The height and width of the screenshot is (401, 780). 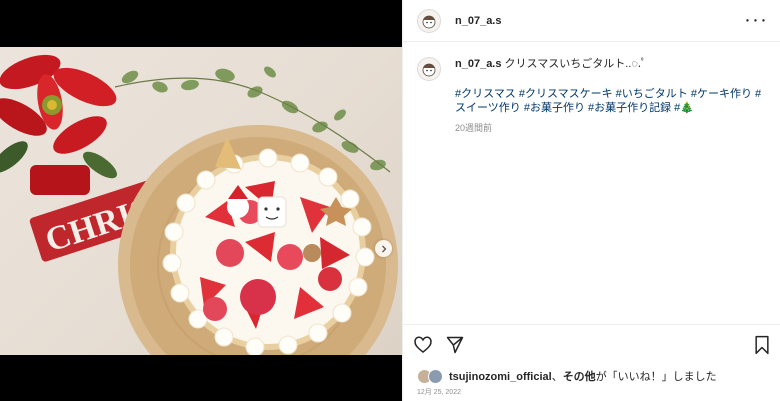 I want to click on chevron-right-icon, so click(x=383, y=248).